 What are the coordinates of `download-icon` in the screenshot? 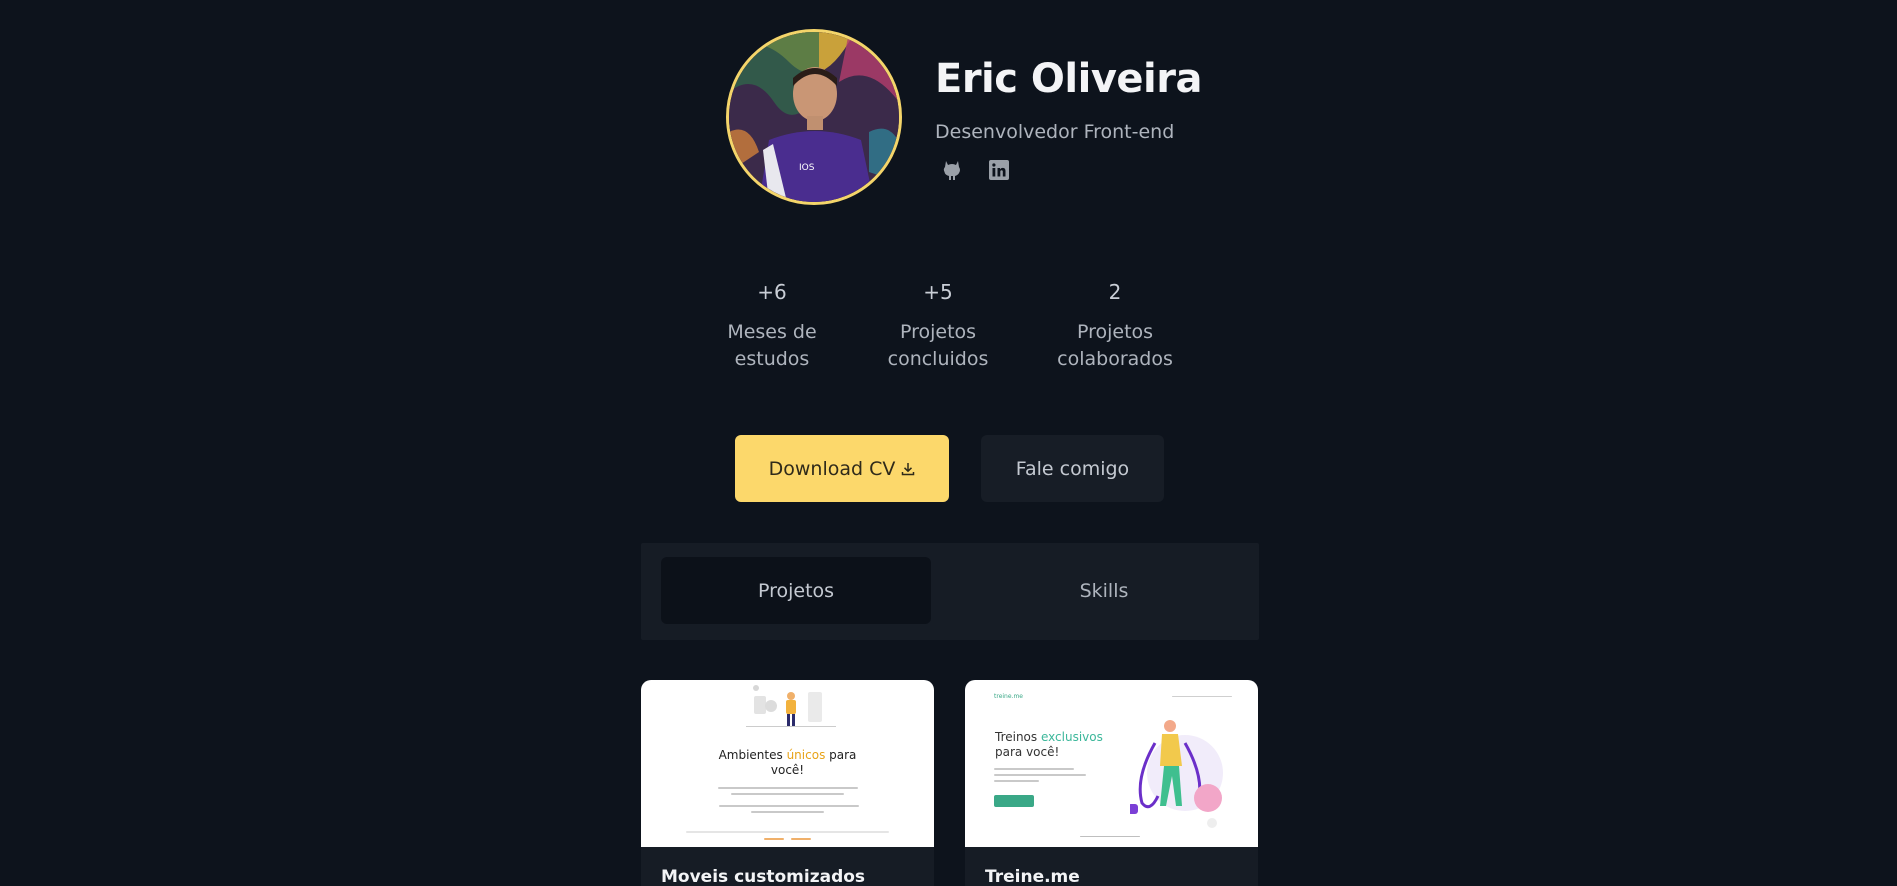 It's located at (908, 468).